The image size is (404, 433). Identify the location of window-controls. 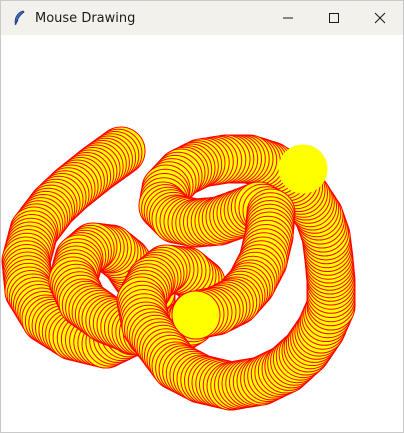
(334, 18).